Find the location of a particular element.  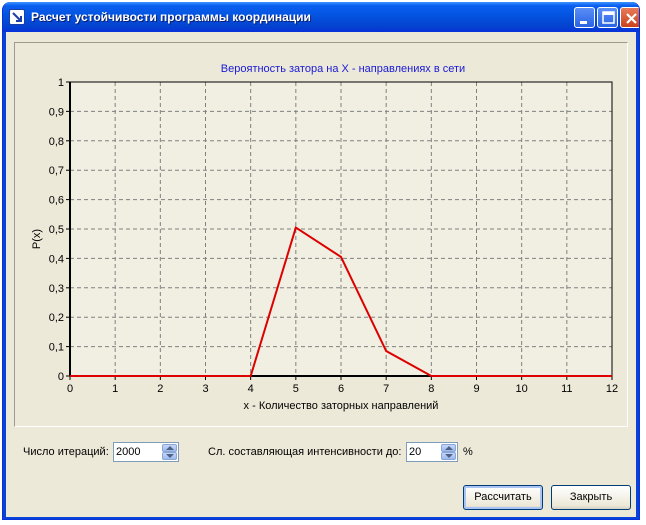

y-tick-label: 0 is located at coordinates (61, 377).